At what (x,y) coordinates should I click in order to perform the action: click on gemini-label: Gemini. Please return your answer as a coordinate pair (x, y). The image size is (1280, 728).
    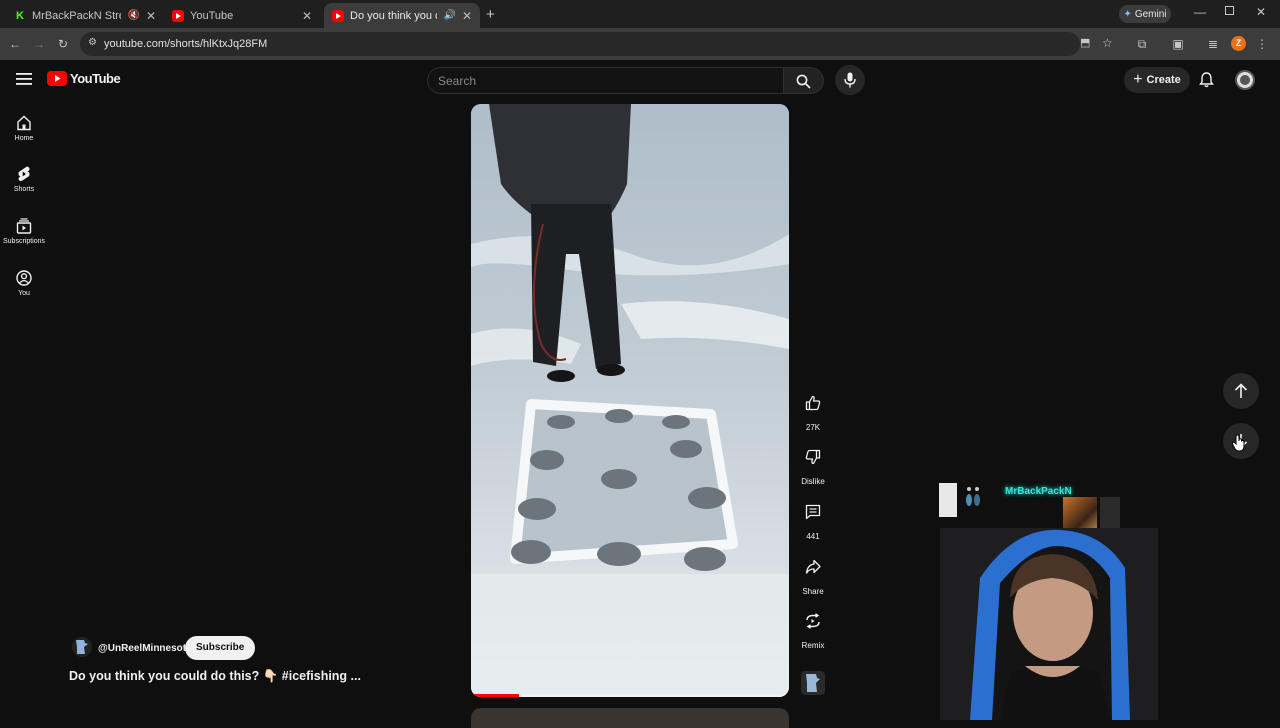
    Looking at the image, I should click on (1150, 14).